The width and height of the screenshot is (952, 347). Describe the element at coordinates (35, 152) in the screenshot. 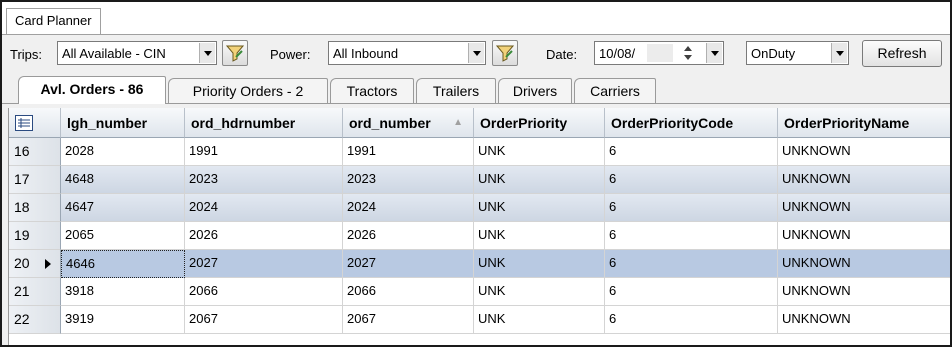

I see `row-number: 16` at that location.